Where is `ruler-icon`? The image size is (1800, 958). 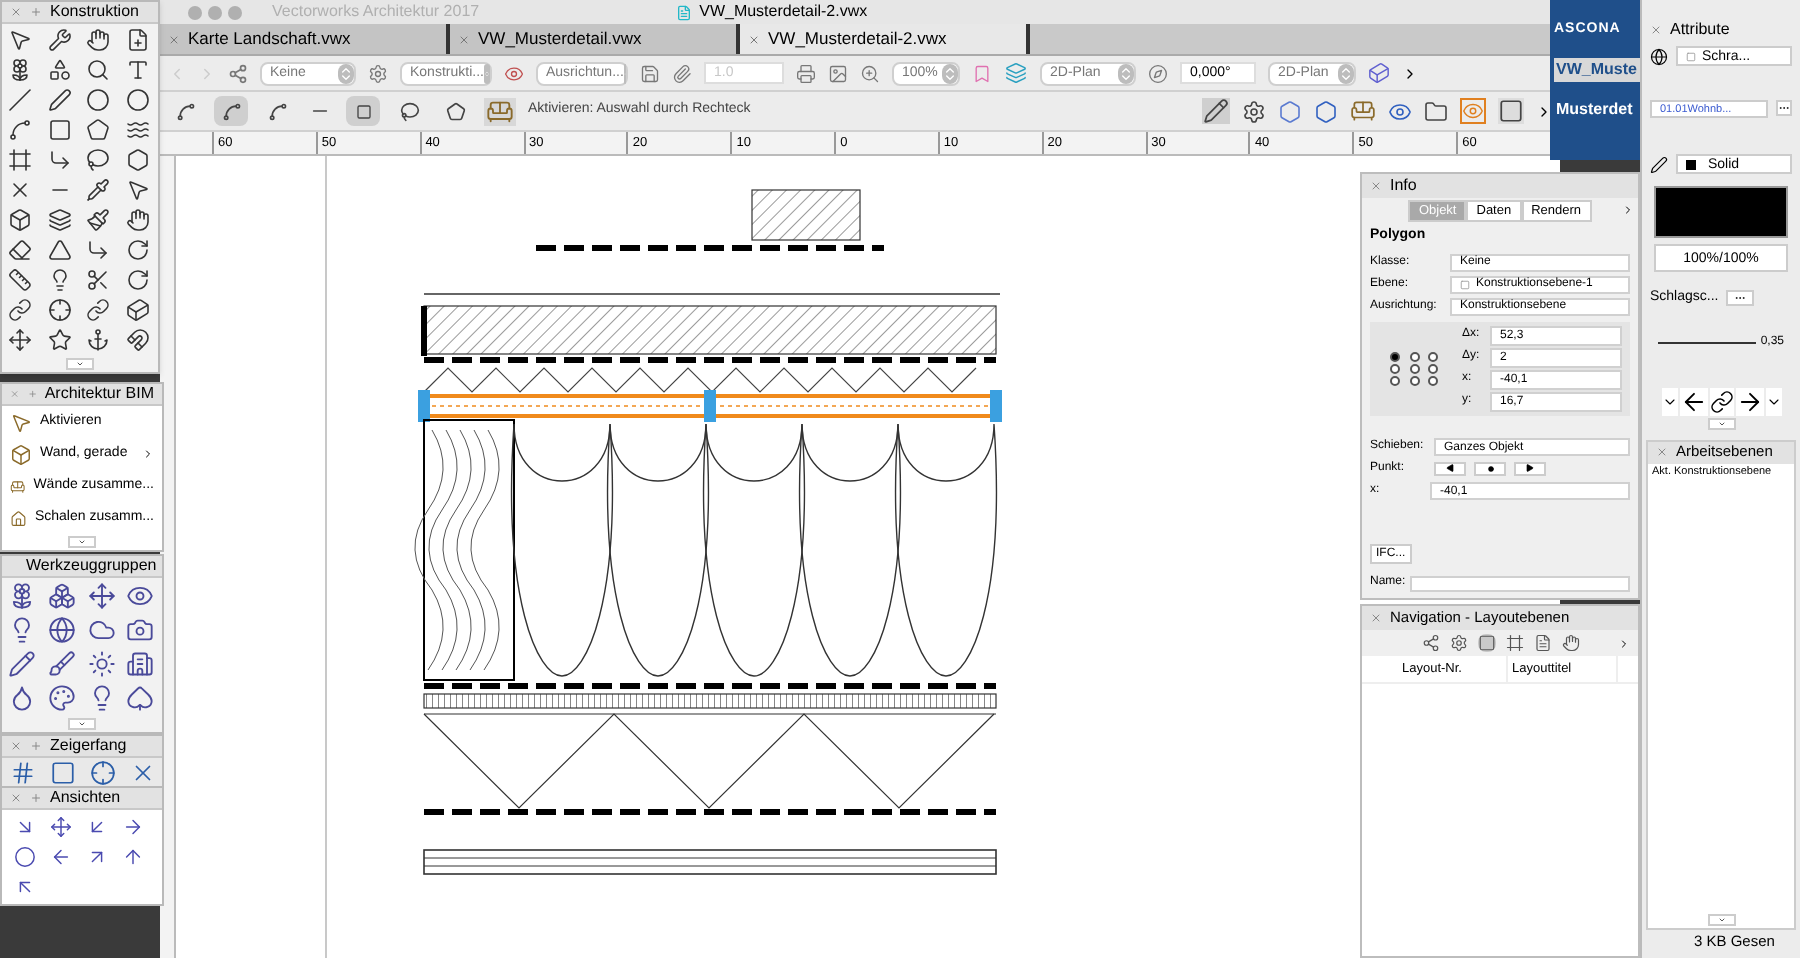
ruler-icon is located at coordinates (20, 280).